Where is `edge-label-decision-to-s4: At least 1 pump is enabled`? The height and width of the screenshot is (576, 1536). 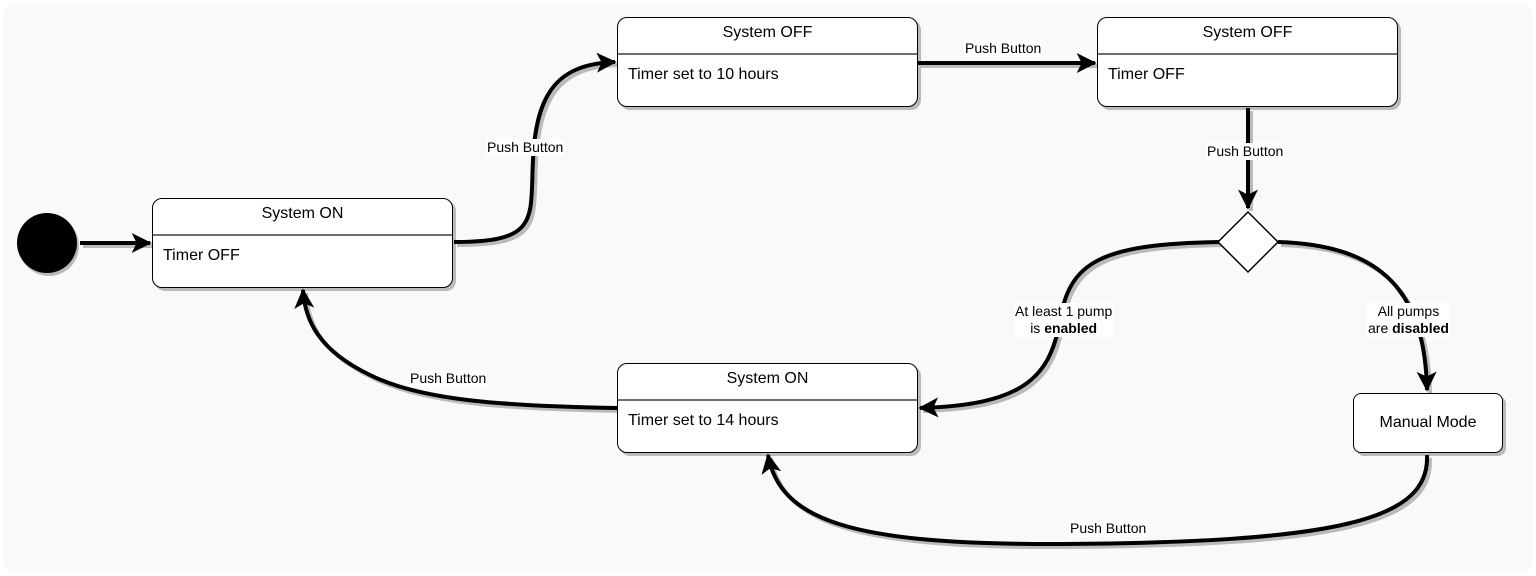 edge-label-decision-to-s4: At least 1 pump is enabled is located at coordinates (1064, 320).